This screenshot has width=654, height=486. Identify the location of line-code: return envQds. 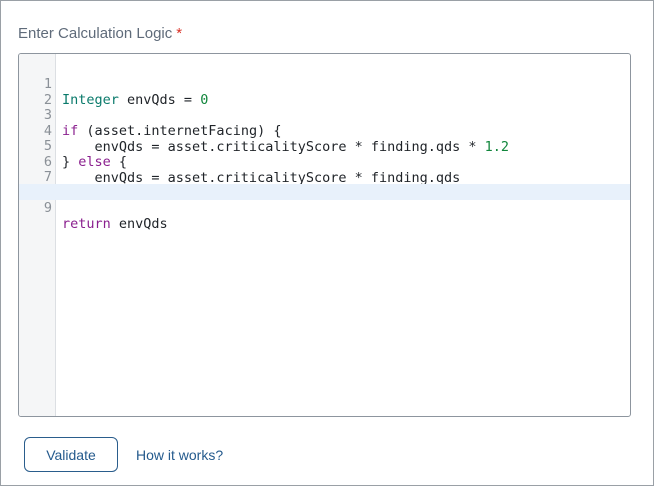
(115, 224).